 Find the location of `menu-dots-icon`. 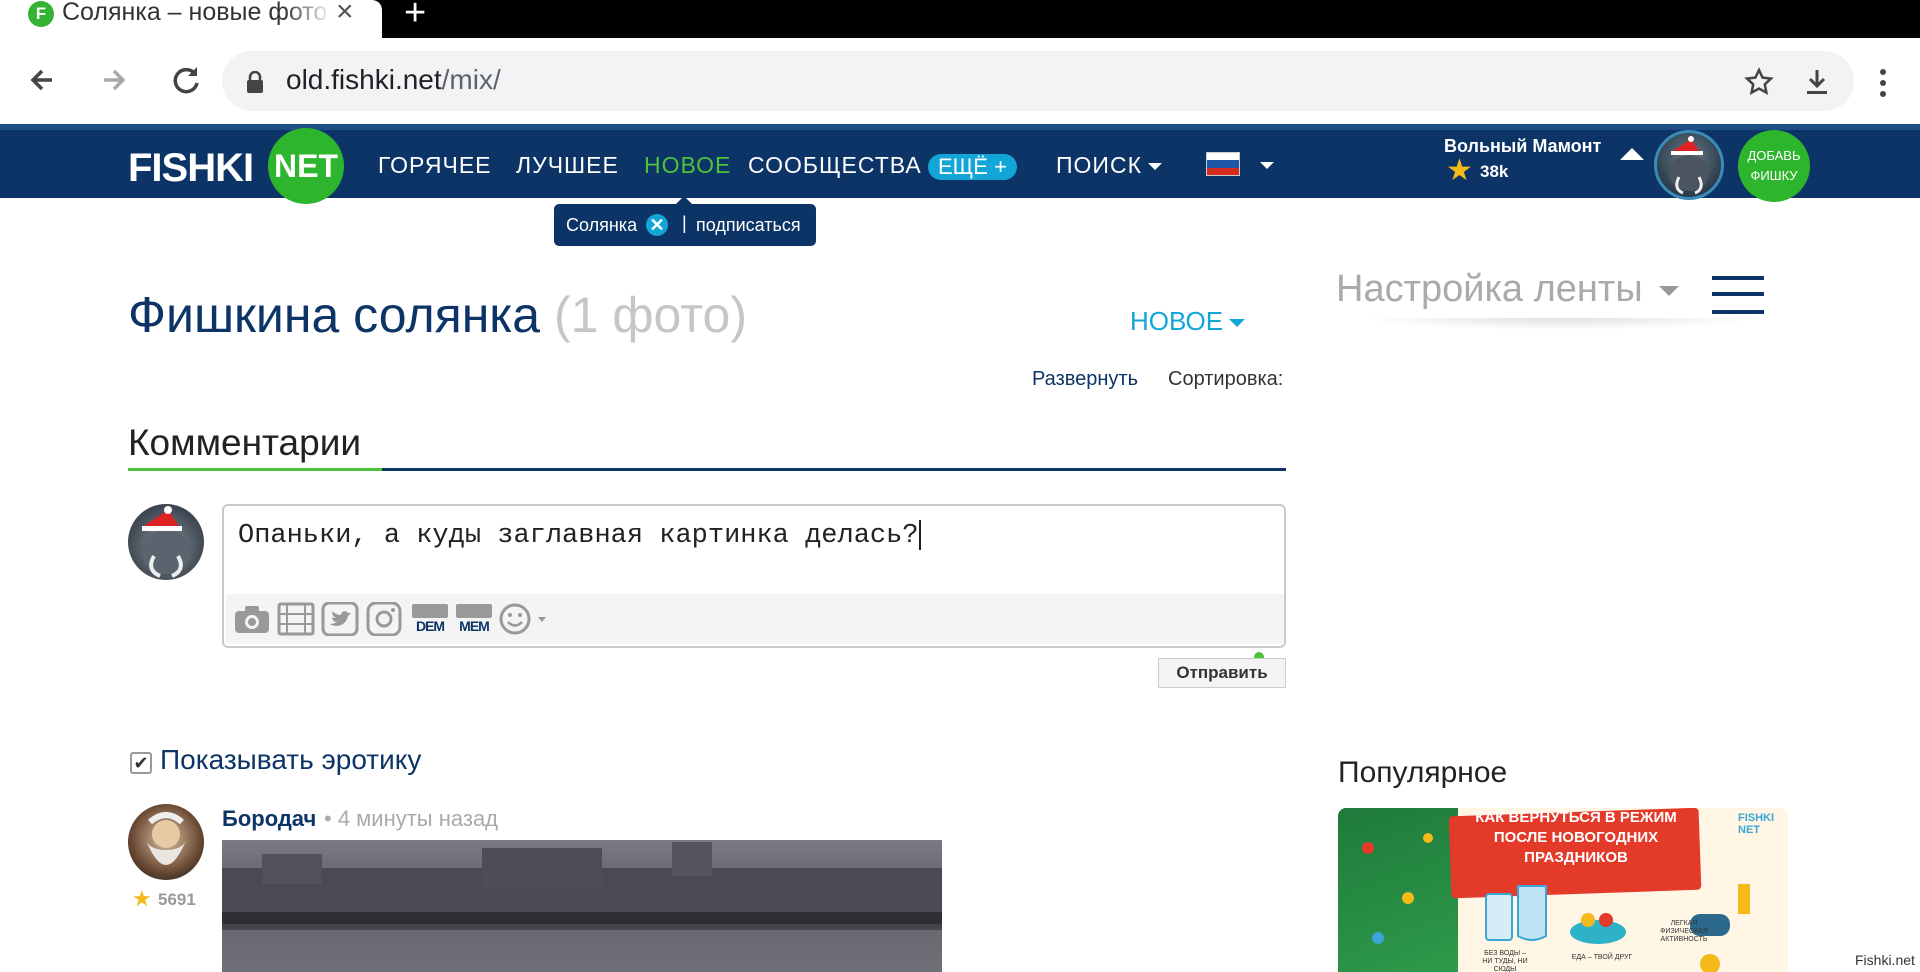

menu-dots-icon is located at coordinates (1883, 83).